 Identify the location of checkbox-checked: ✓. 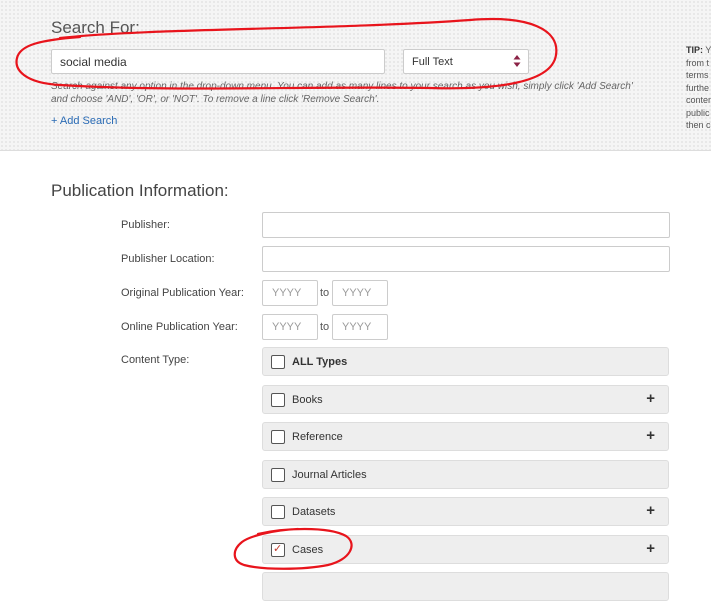
(278, 550).